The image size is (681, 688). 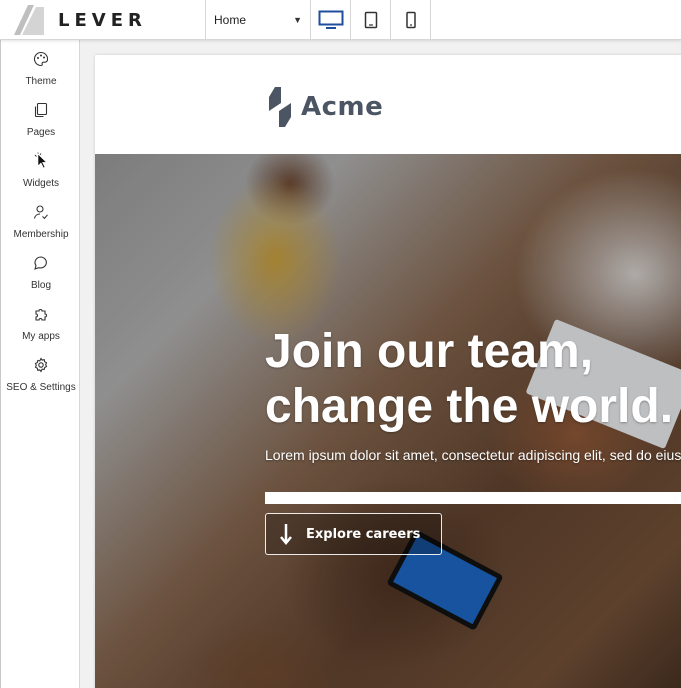 I want to click on sidebar-item-label: Blog, so click(x=40, y=285).